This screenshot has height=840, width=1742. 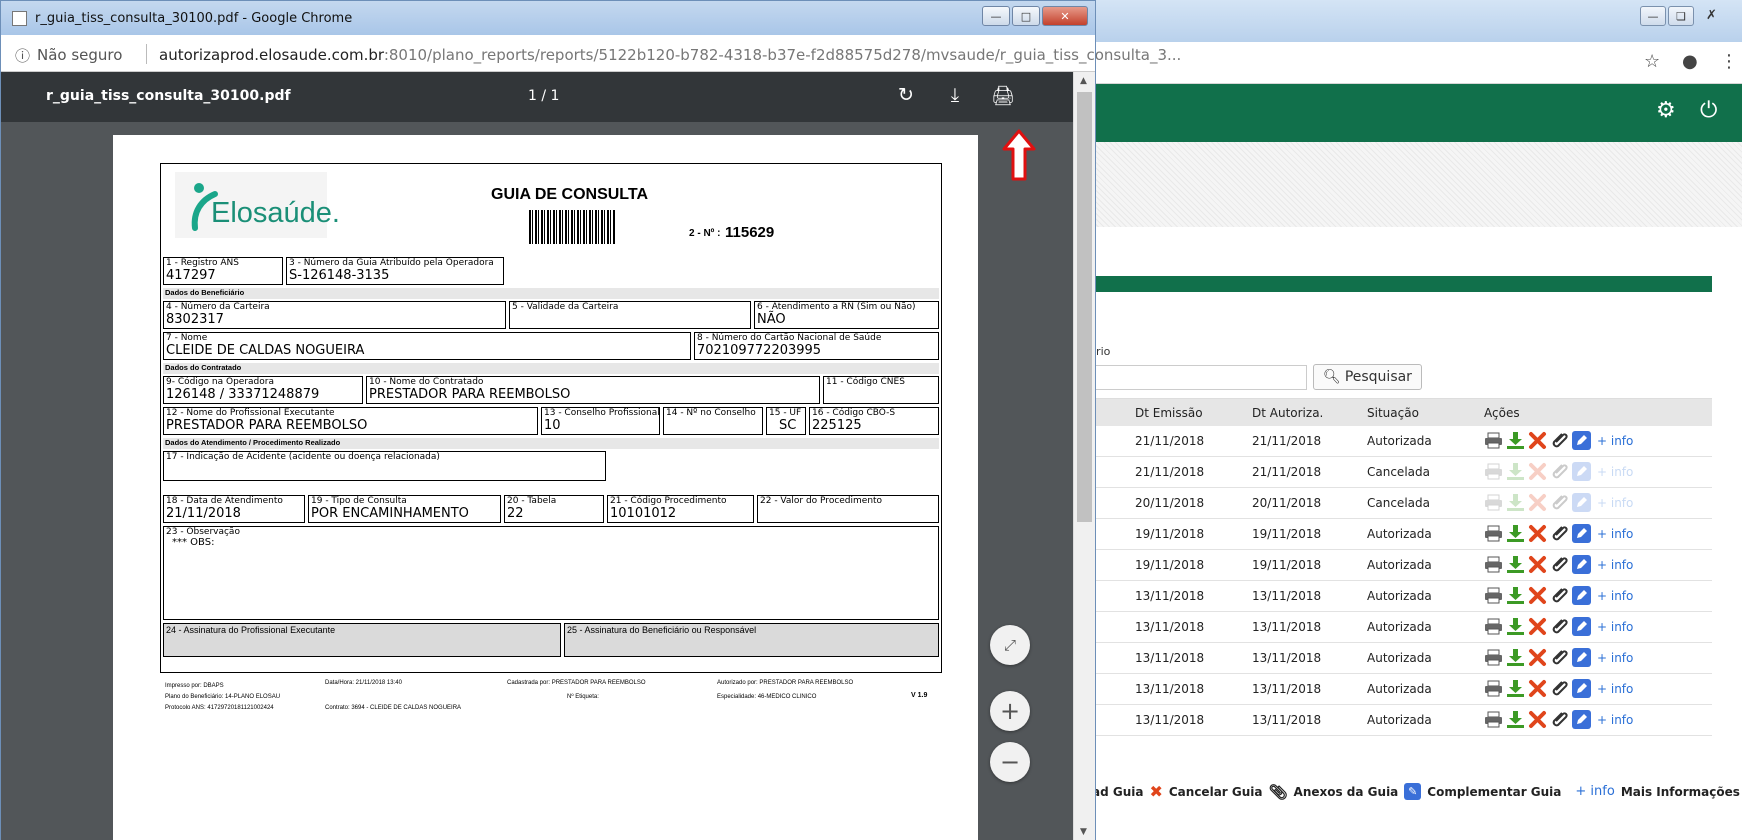 What do you see at coordinates (1711, 15) in the screenshot?
I see `close-icon: ✗` at bounding box center [1711, 15].